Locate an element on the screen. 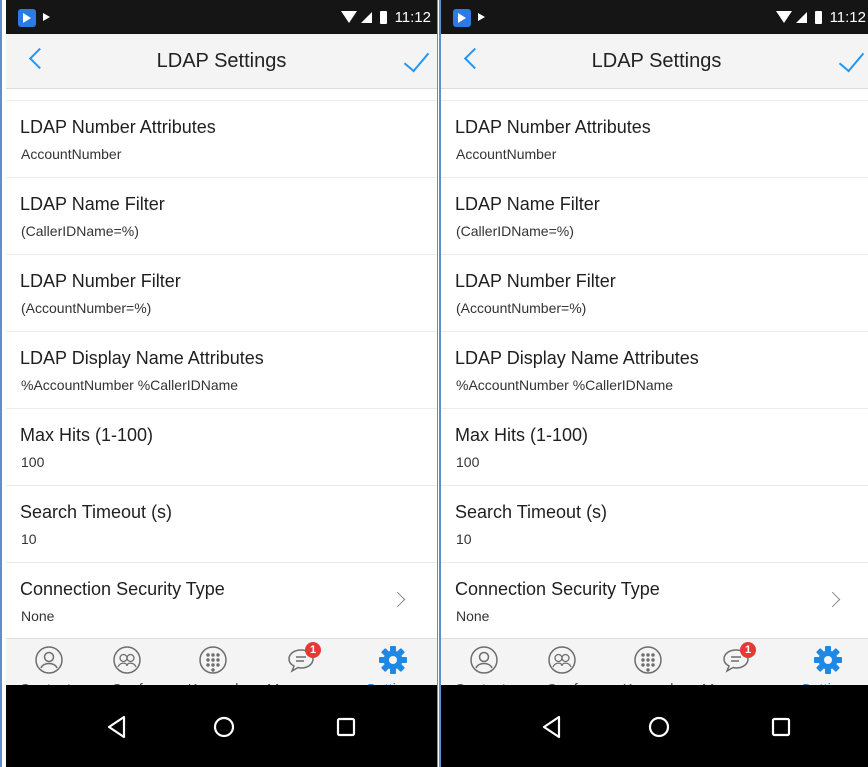 Image resolution: width=868 pixels, height=767 pixels. status-time: 11:12 is located at coordinates (847, 17).